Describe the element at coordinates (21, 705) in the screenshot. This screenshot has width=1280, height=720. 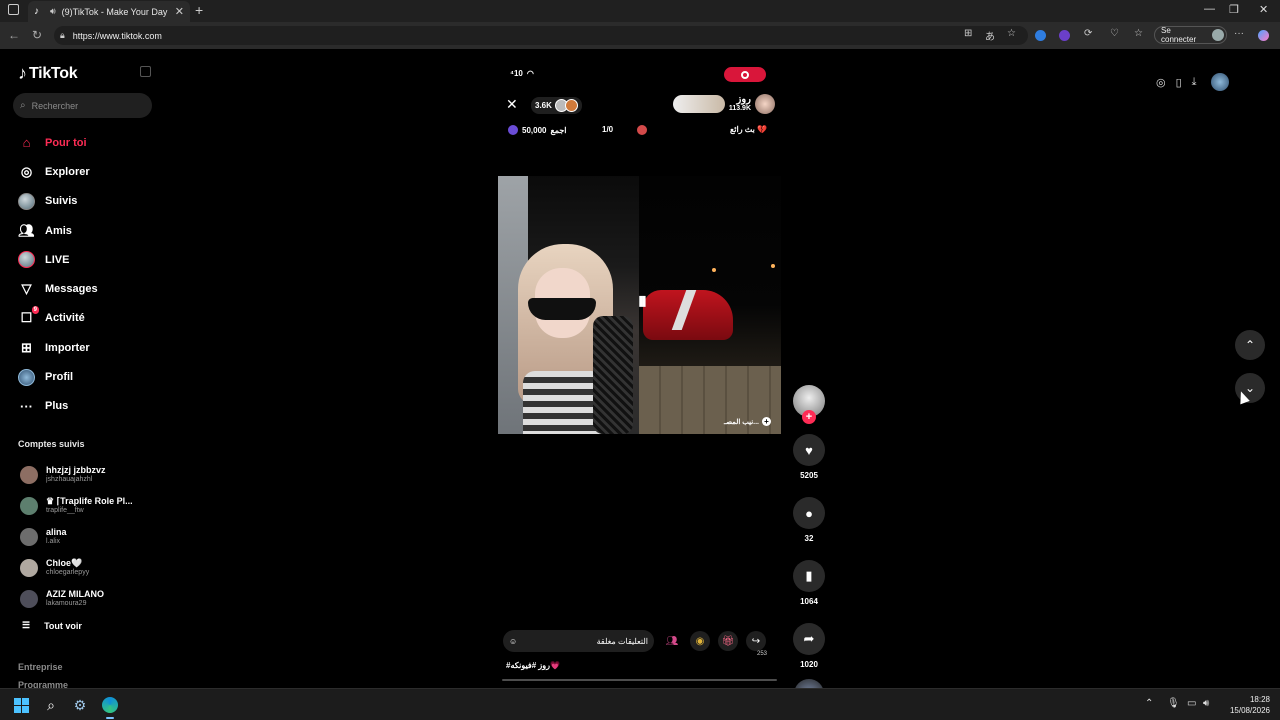
I see `windows-start-icon` at that location.